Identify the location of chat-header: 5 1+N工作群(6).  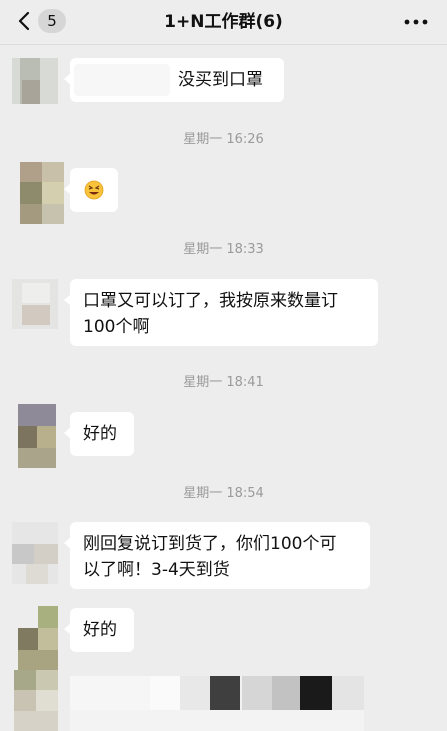
(223, 22).